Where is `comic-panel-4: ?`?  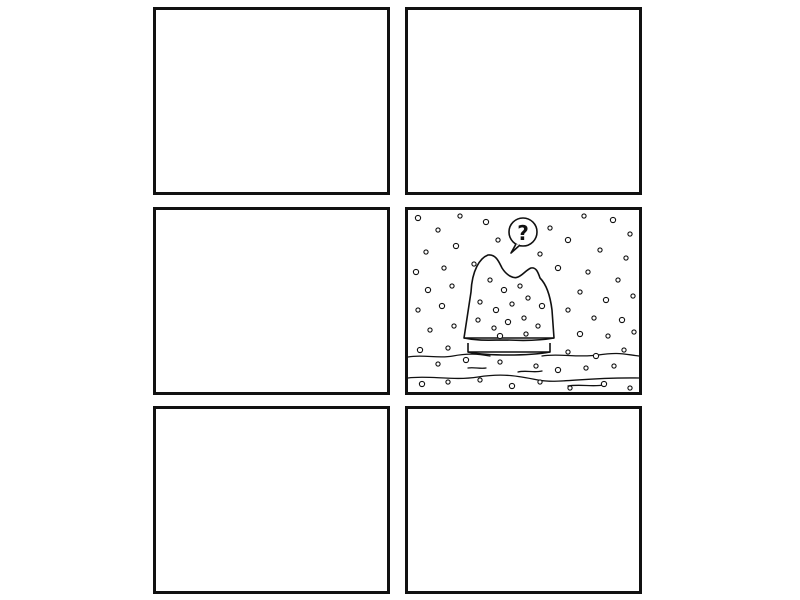 comic-panel-4: ? is located at coordinates (523, 301).